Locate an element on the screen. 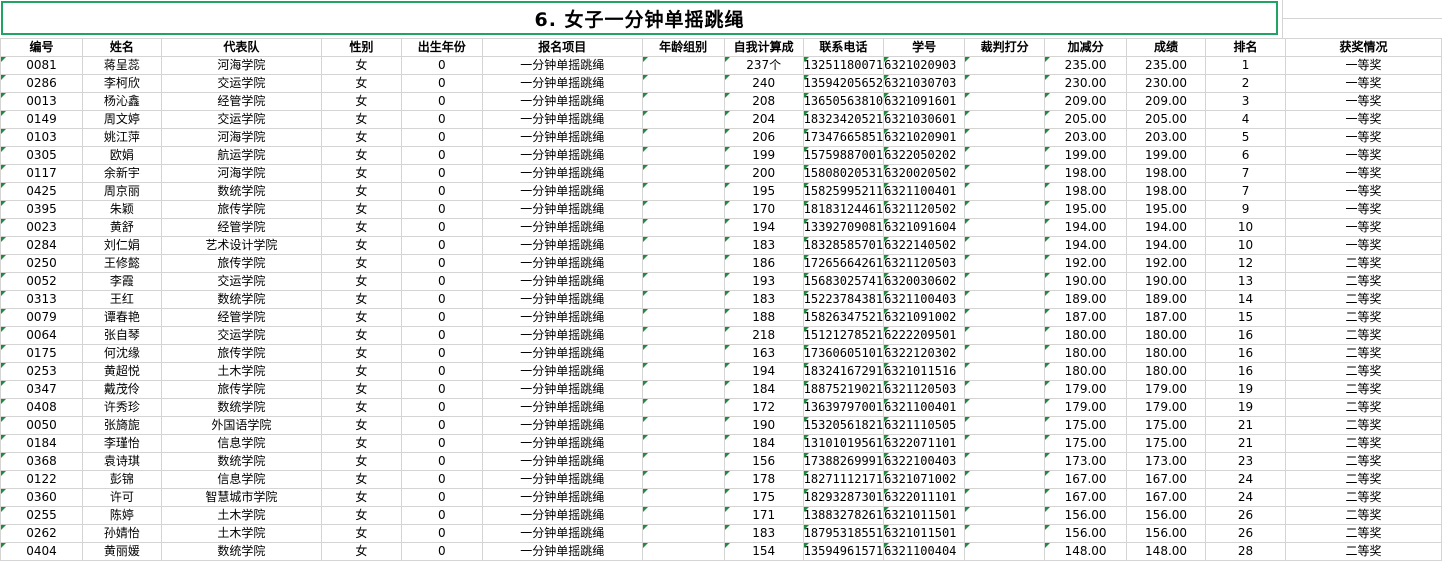 Image resolution: width=1442 pixels, height=561 pixels. col-id-cell: 0079 is located at coordinates (41, 317).